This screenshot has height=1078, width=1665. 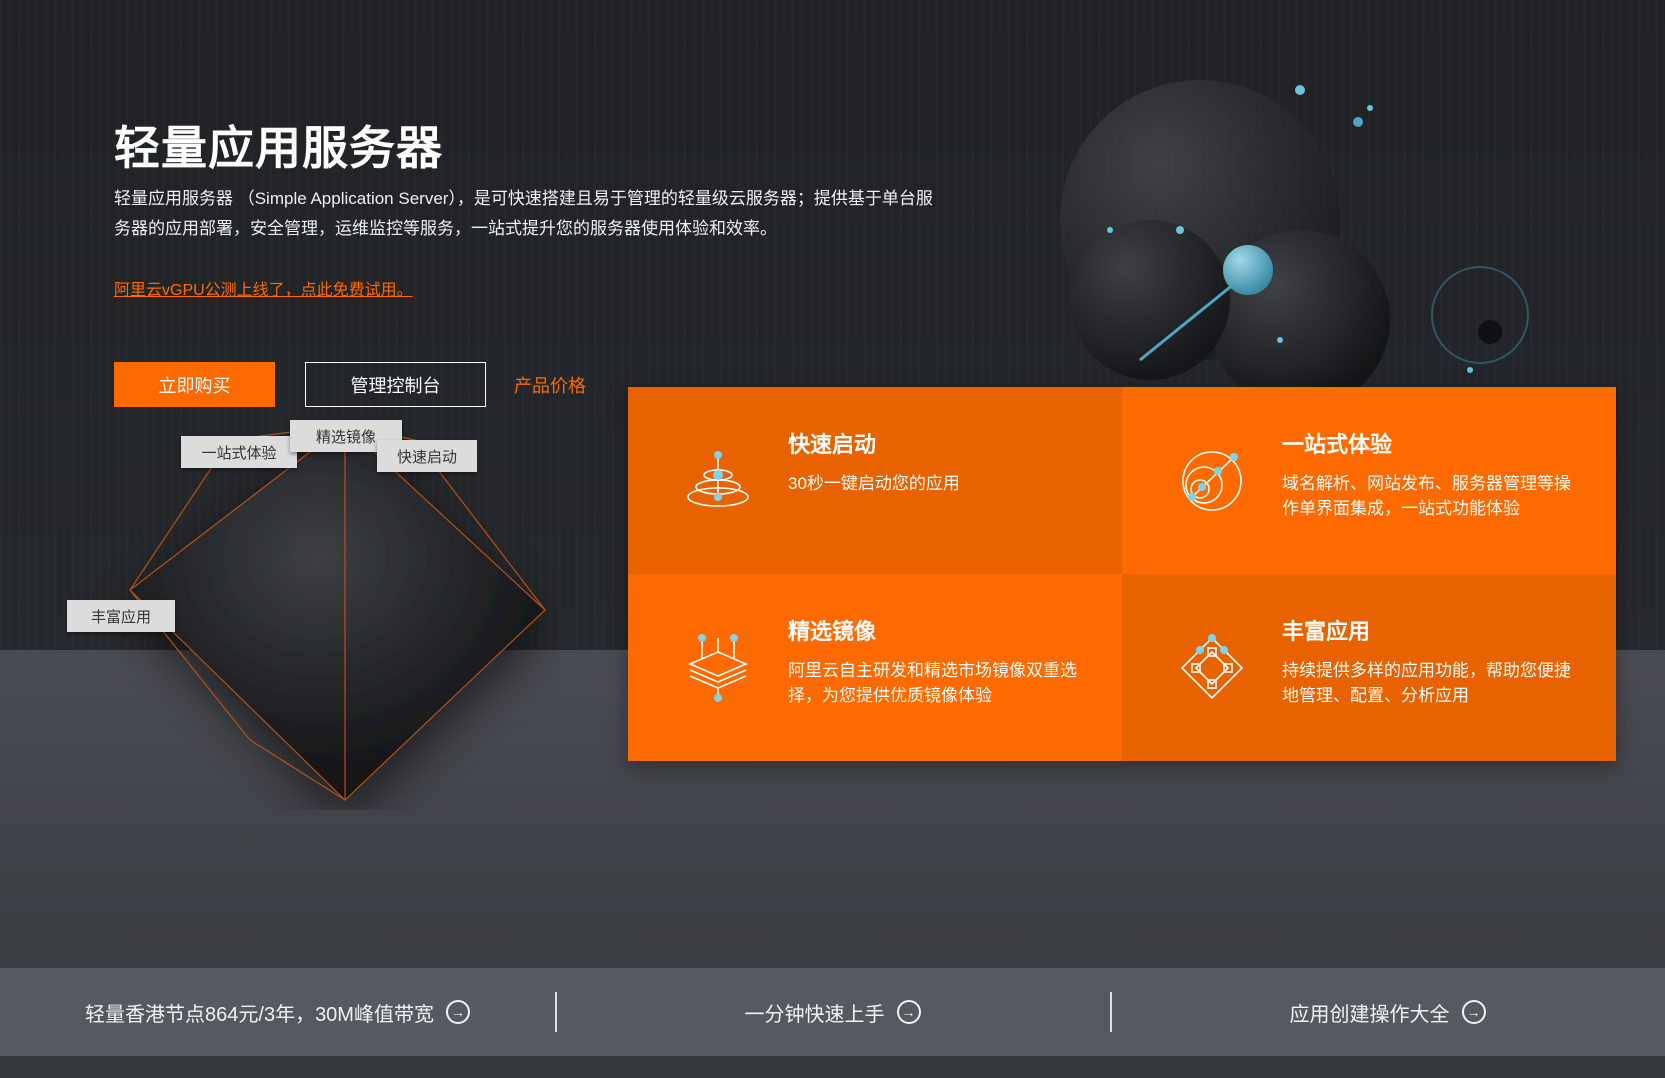 What do you see at coordinates (121, 616) in the screenshot?
I see `tag-rich-apps: 丰富应用` at bounding box center [121, 616].